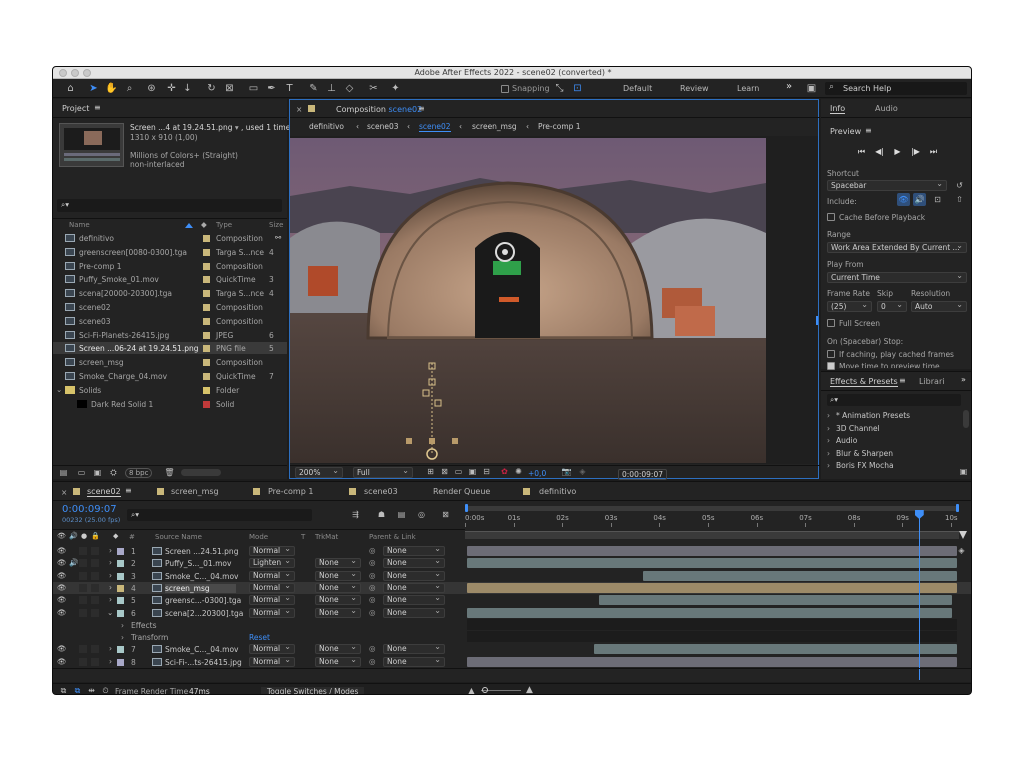 The height and width of the screenshot is (768, 1024). Describe the element at coordinates (381, 514) in the screenshot. I see `shy-layers-icon: ☗` at that location.